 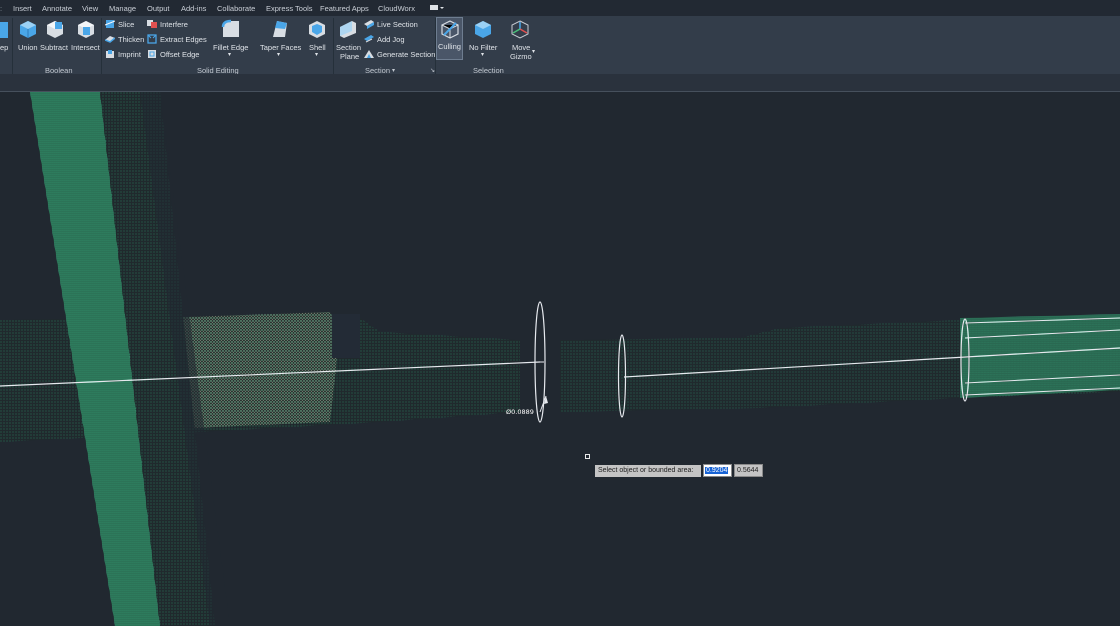 What do you see at coordinates (55, 41) in the screenshot?
I see `subtract-button: Subtract` at bounding box center [55, 41].